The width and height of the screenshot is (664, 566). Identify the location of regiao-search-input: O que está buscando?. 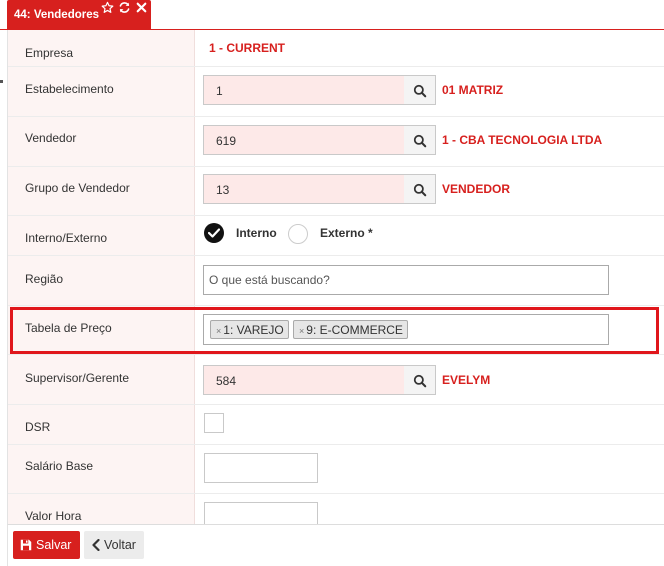
(406, 280).